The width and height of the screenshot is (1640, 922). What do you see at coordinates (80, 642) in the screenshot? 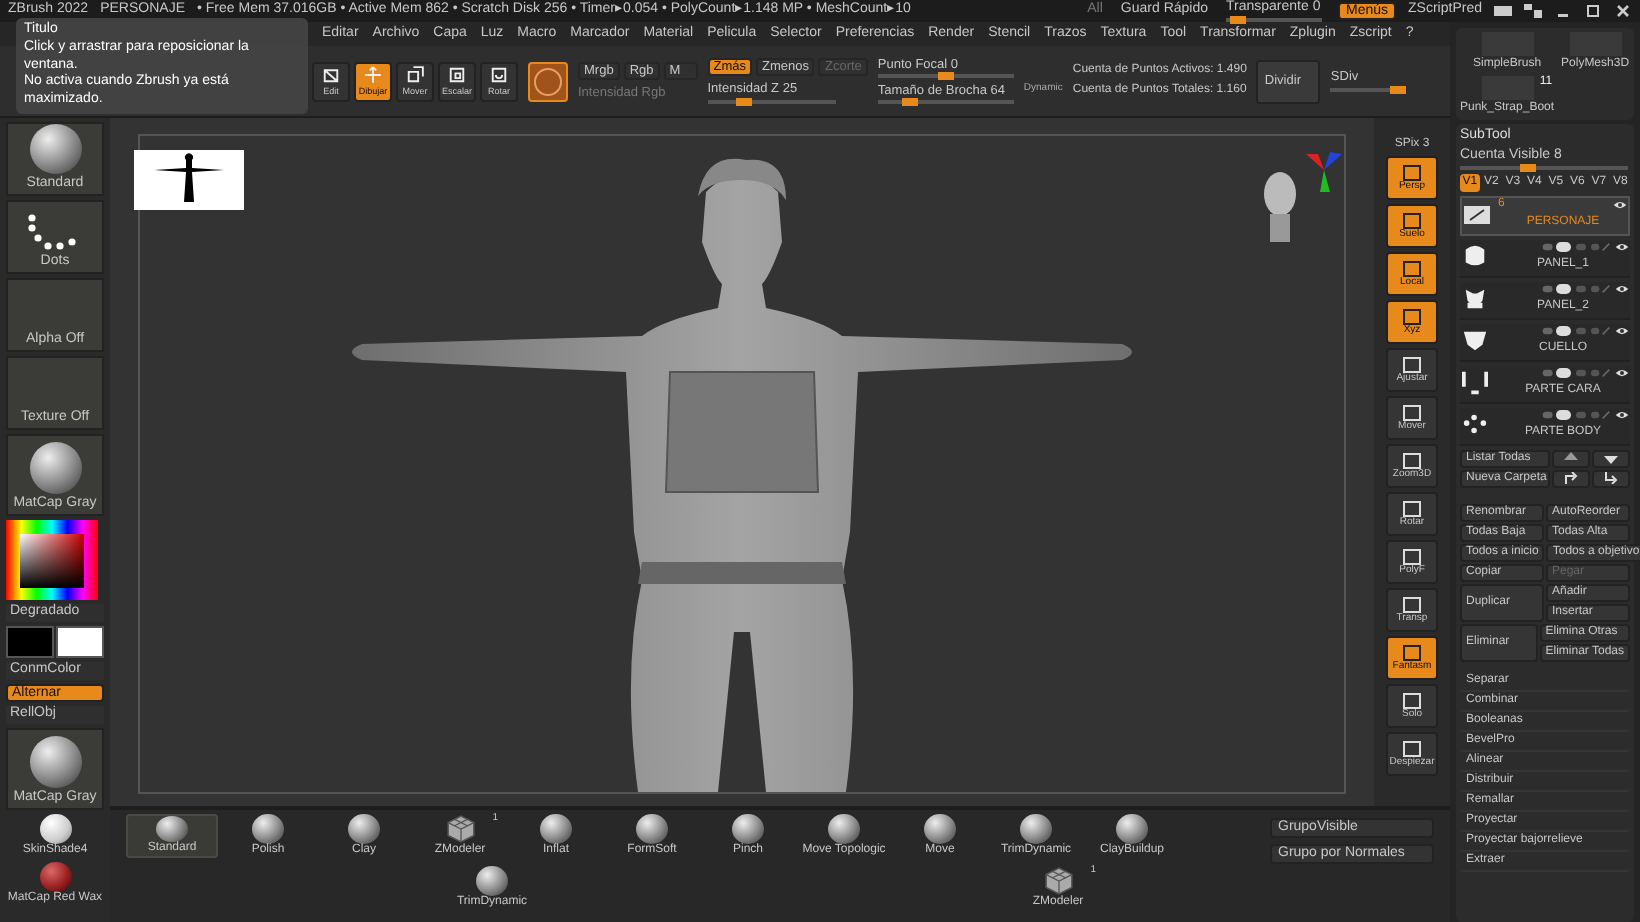
I see `secondary-color-swatch` at bounding box center [80, 642].